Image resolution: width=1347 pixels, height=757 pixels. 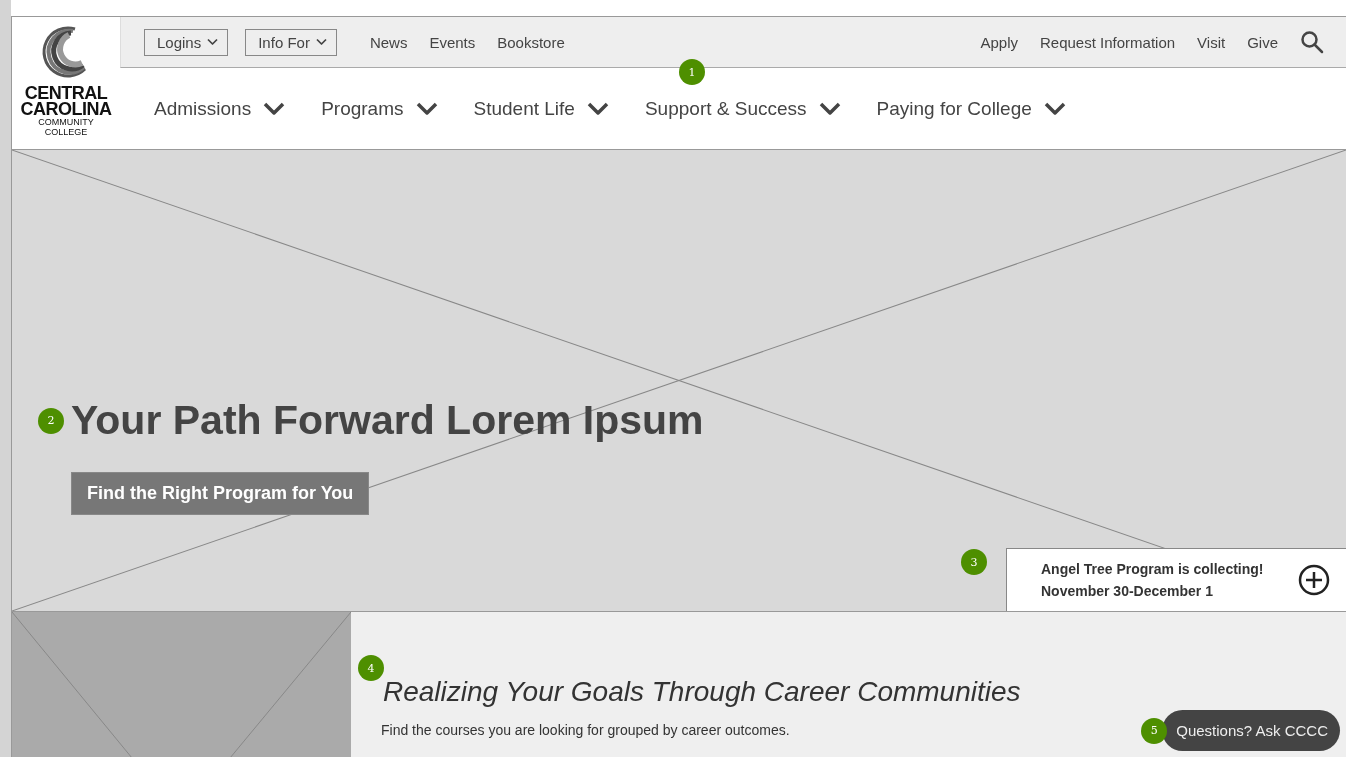 What do you see at coordinates (1127, 591) in the screenshot?
I see `alert-text: November 30-December 1` at bounding box center [1127, 591].